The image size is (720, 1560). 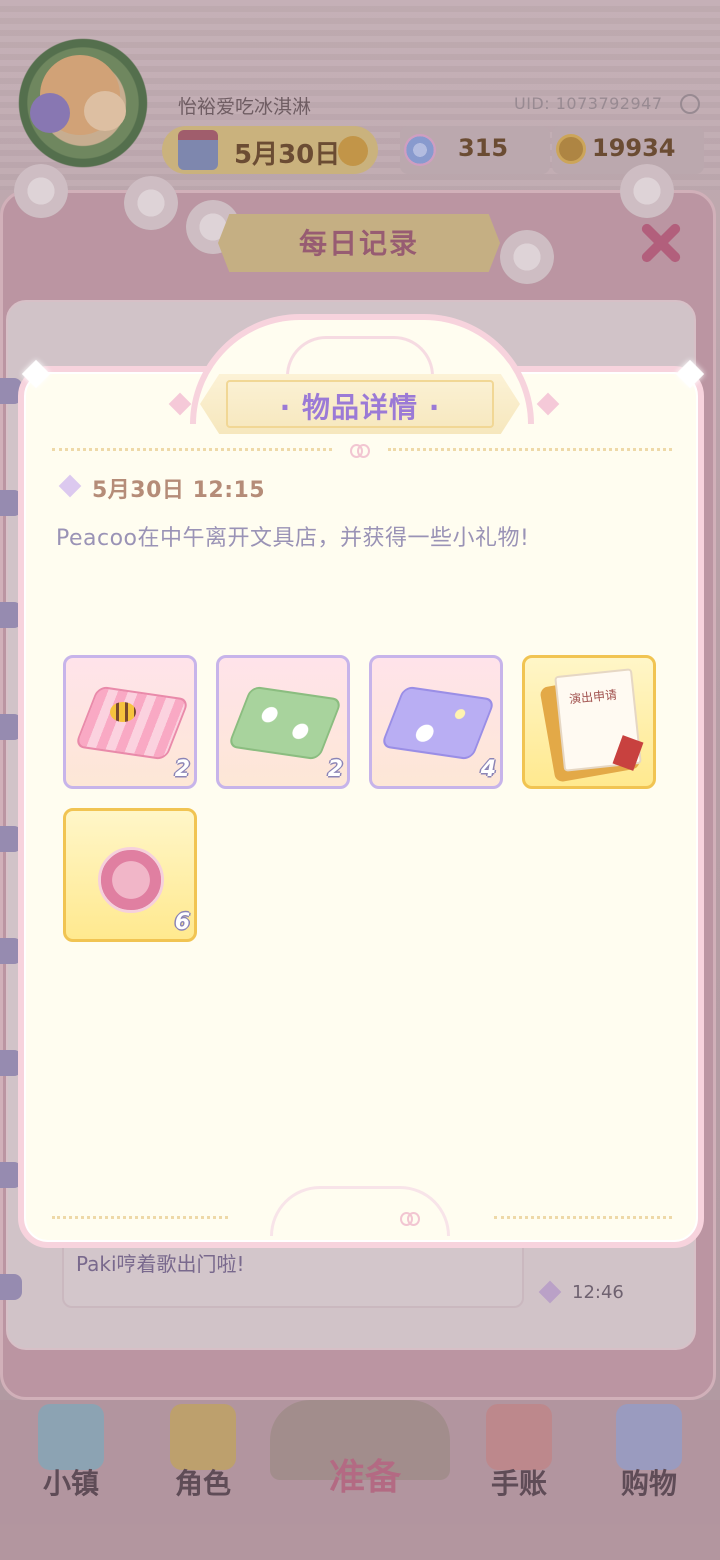 I want to click on purple-cloud-cloth-icon, so click(x=438, y=723).